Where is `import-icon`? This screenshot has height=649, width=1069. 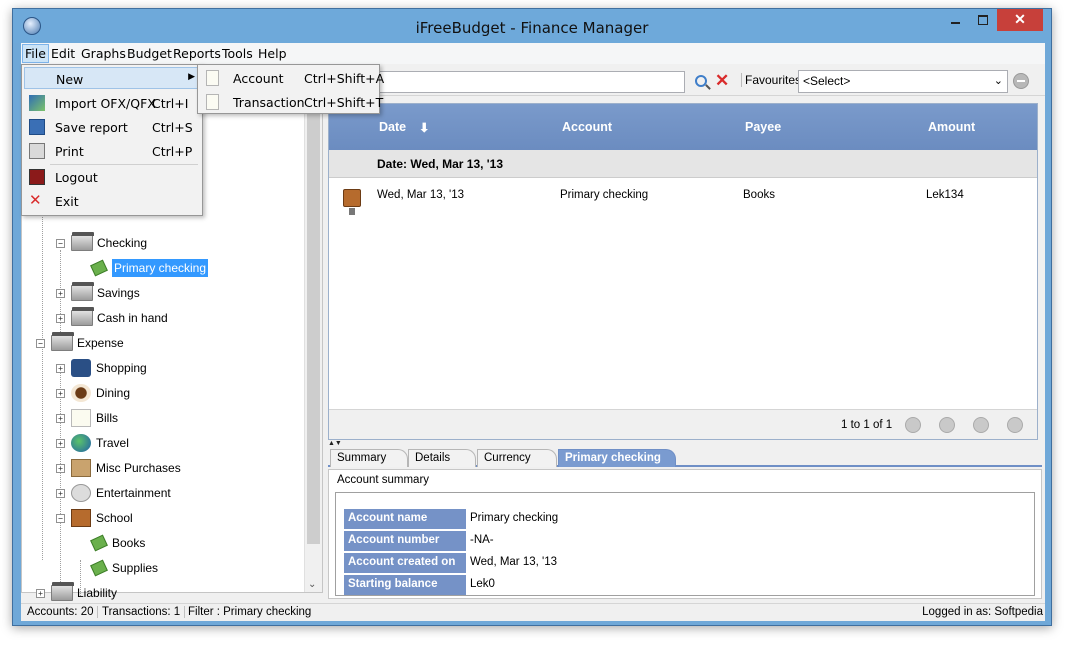
import-icon is located at coordinates (37, 103).